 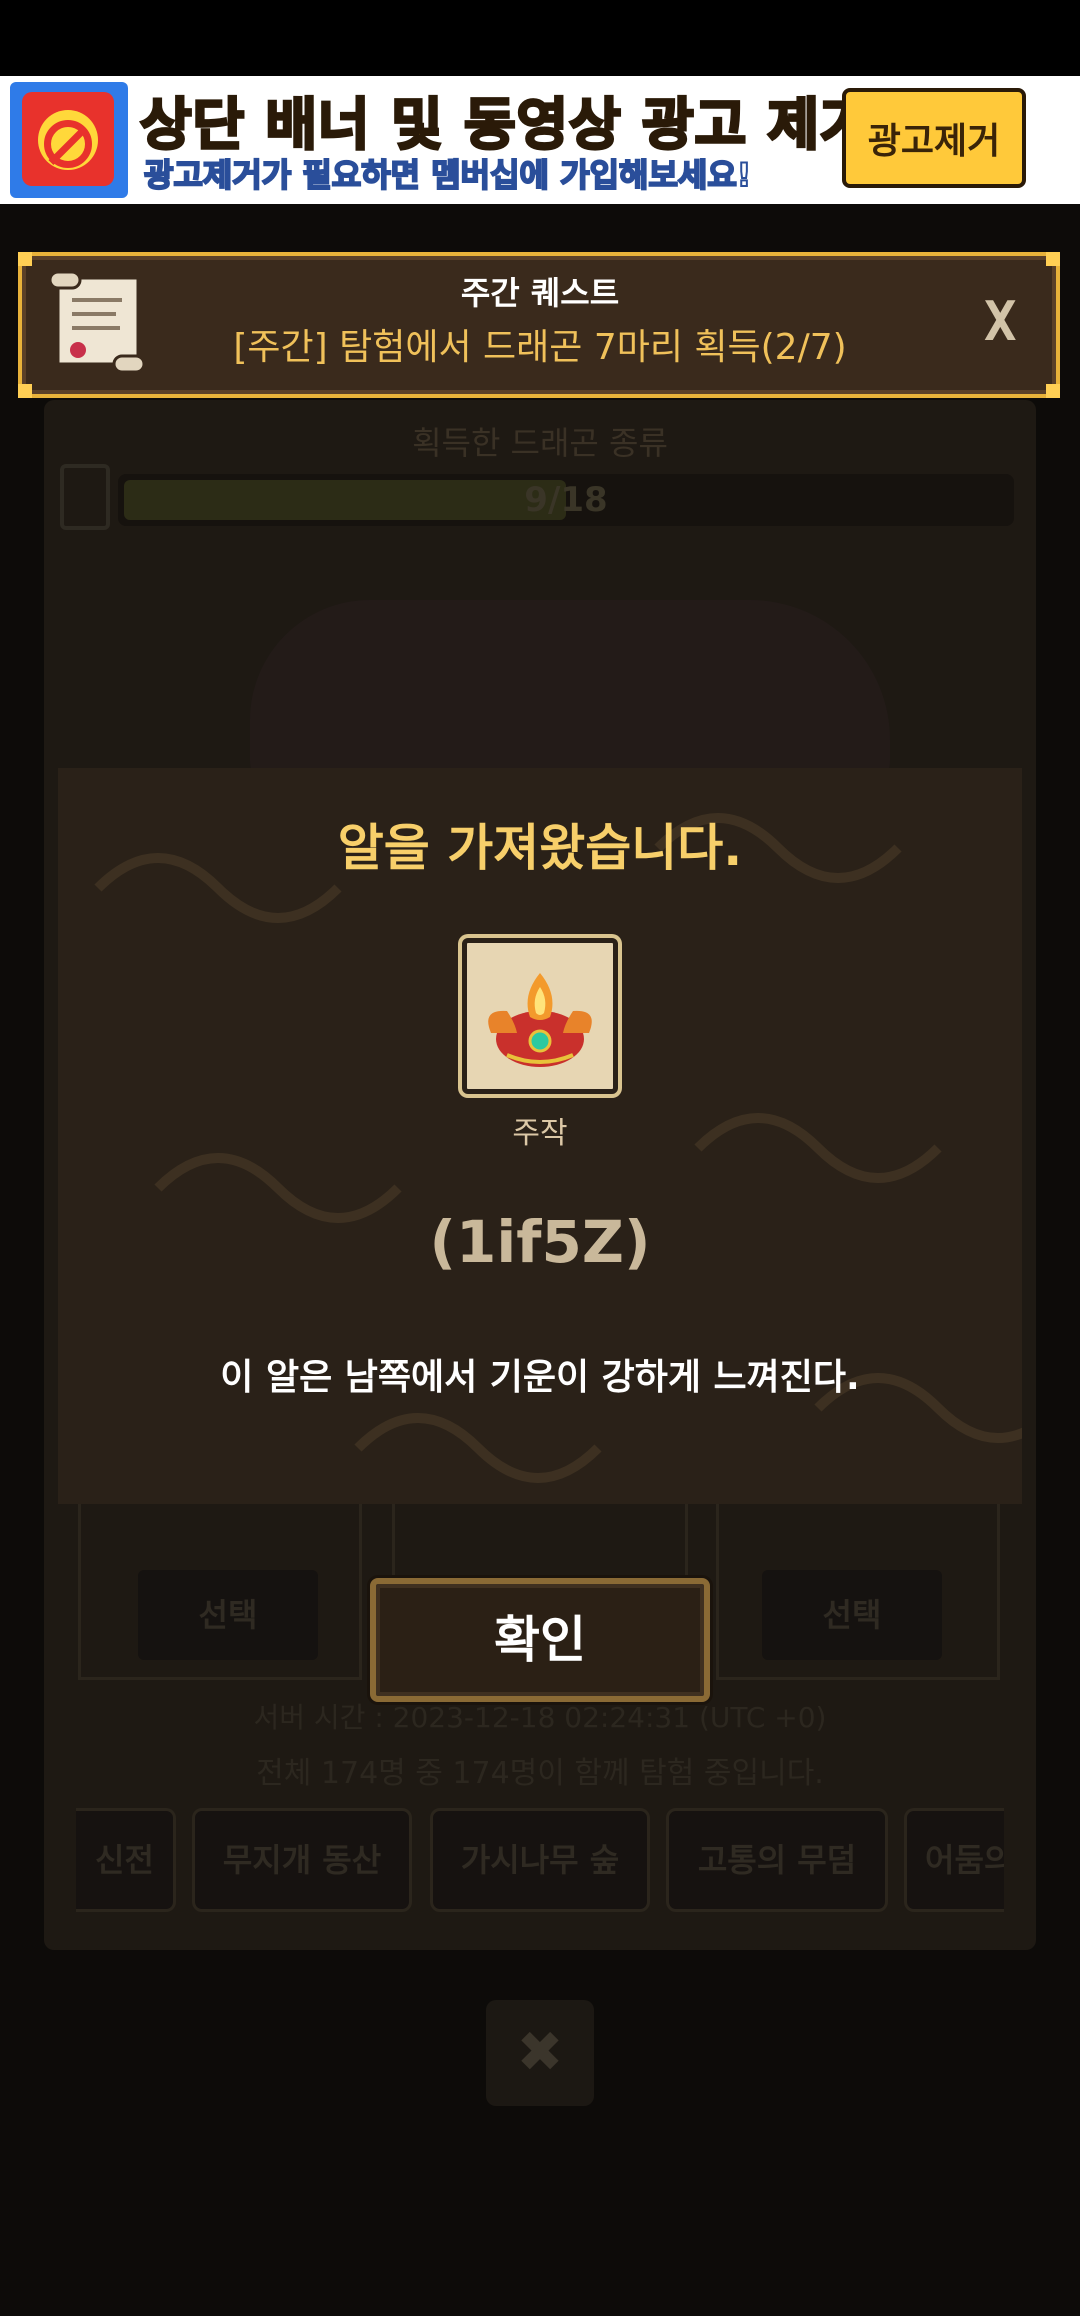 I want to click on confirm-button: 확인, so click(x=540, y=1640).